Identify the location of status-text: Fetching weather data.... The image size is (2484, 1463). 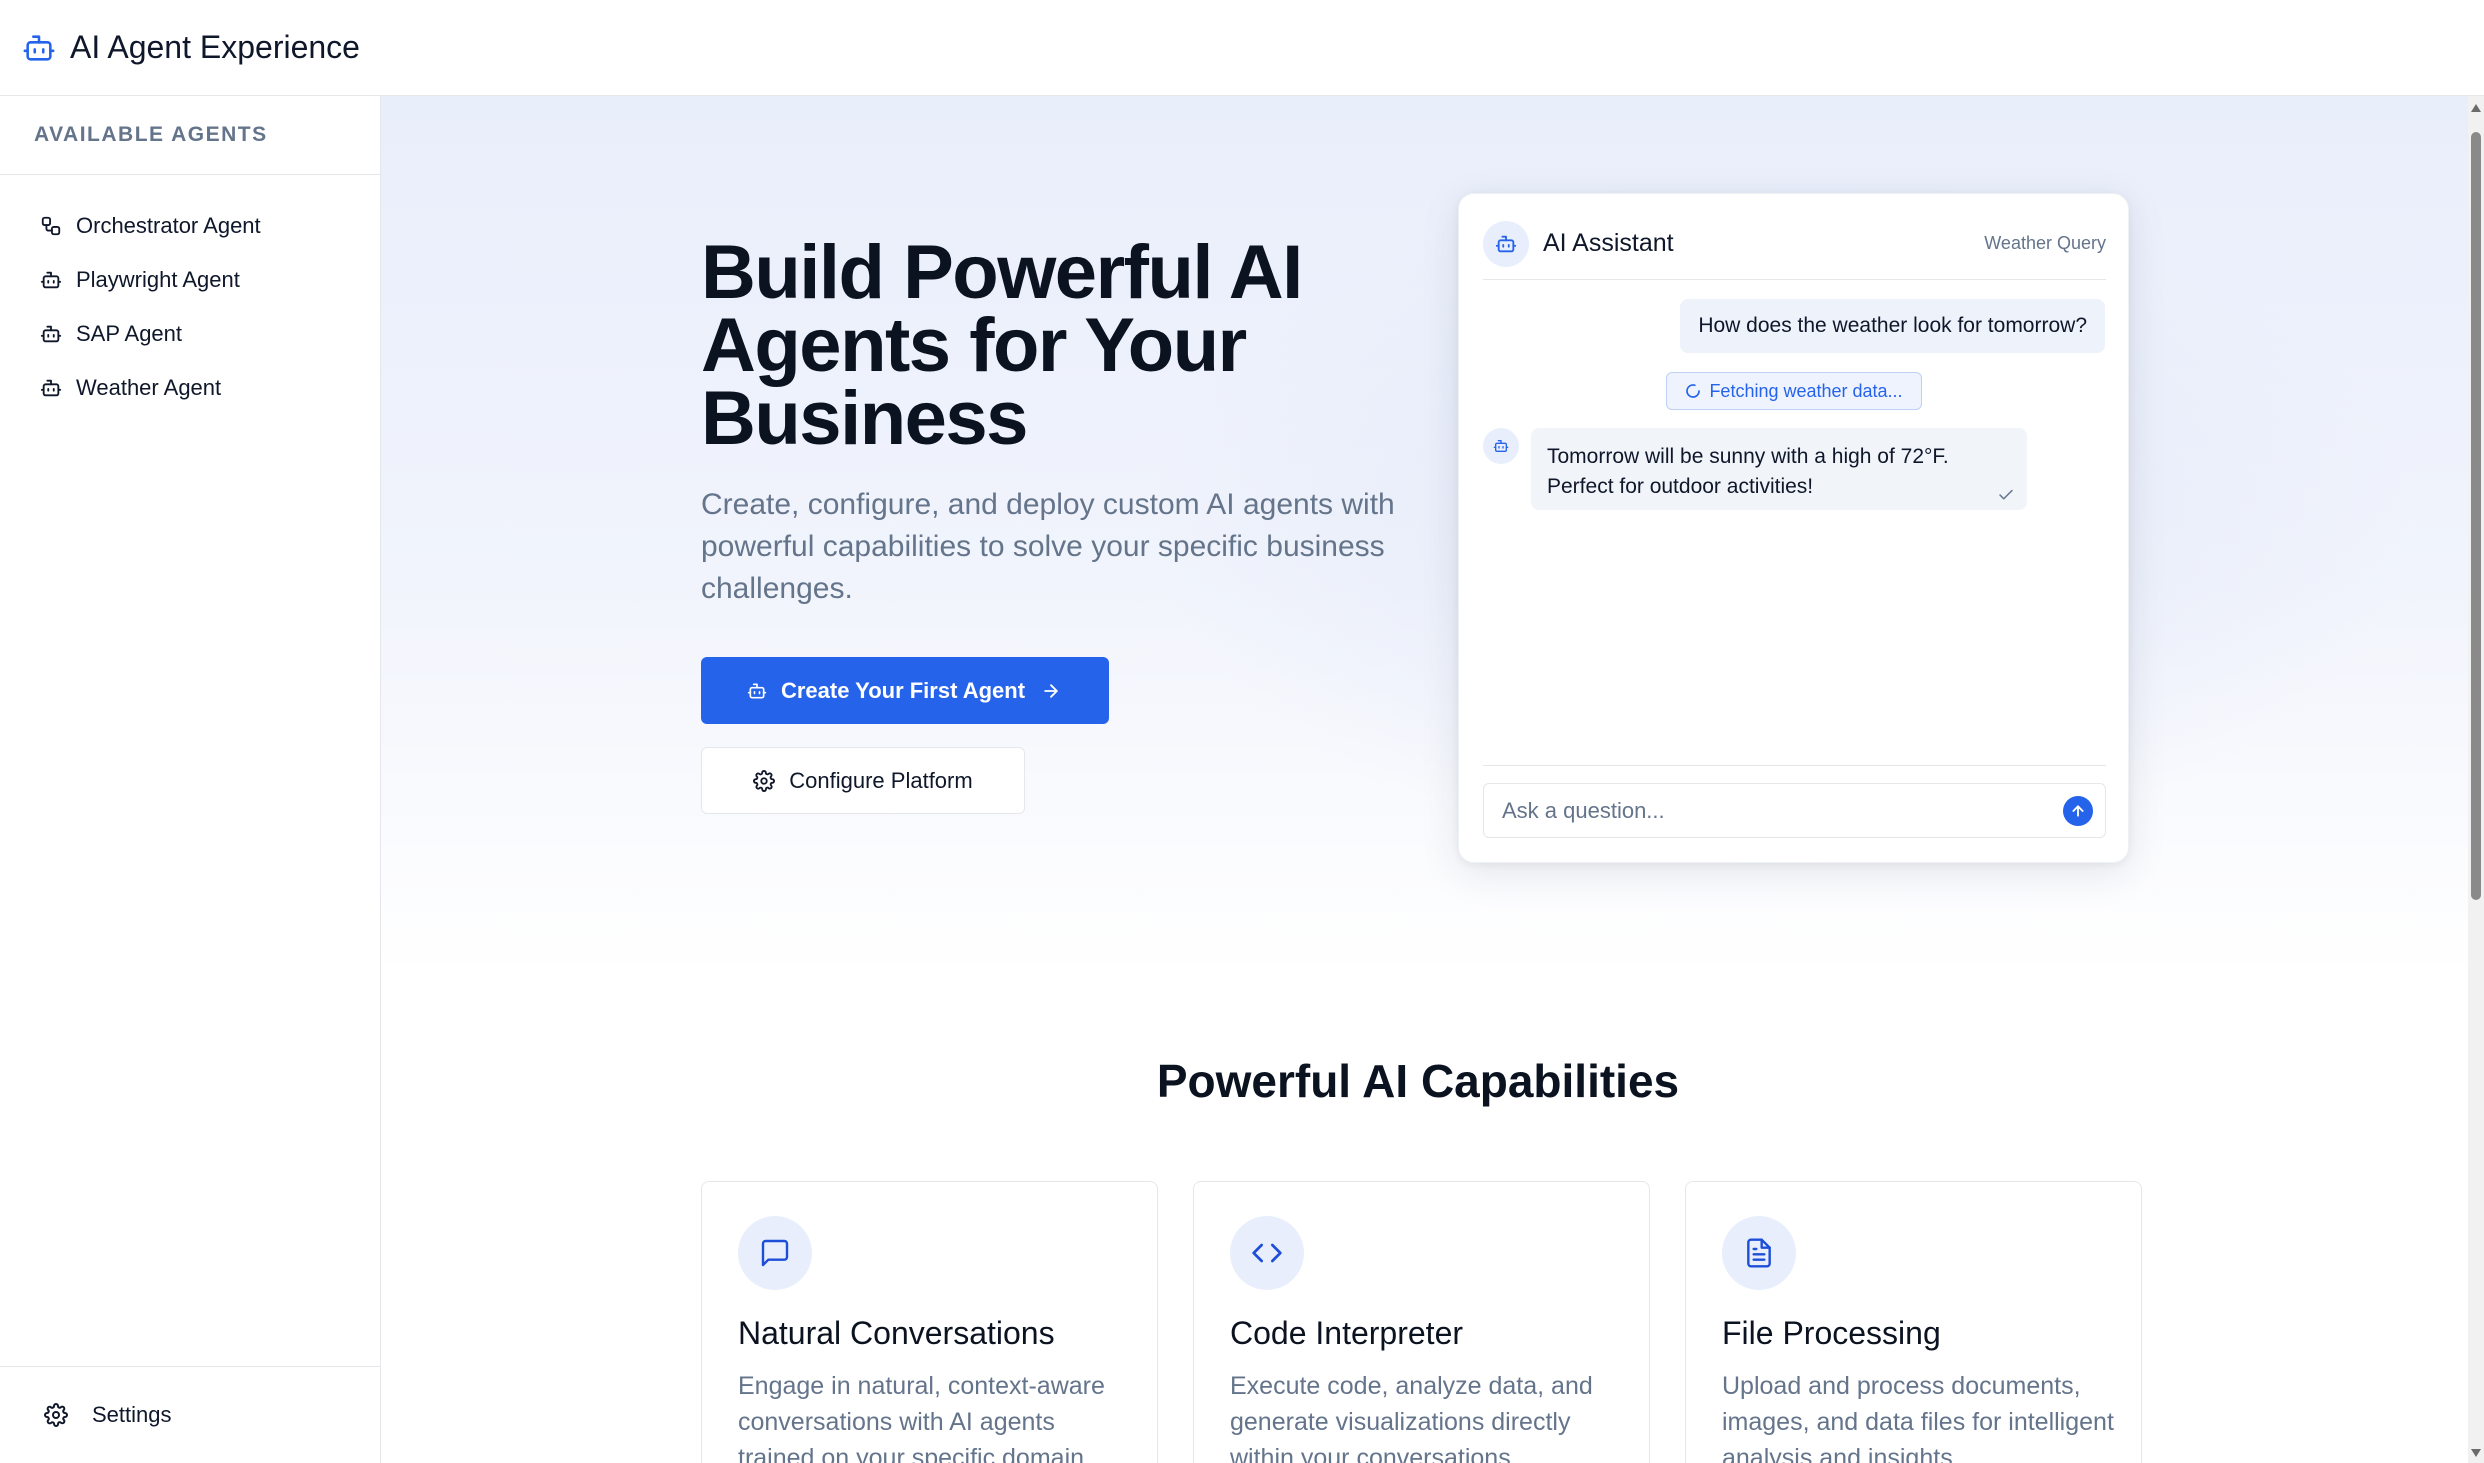
(1806, 390).